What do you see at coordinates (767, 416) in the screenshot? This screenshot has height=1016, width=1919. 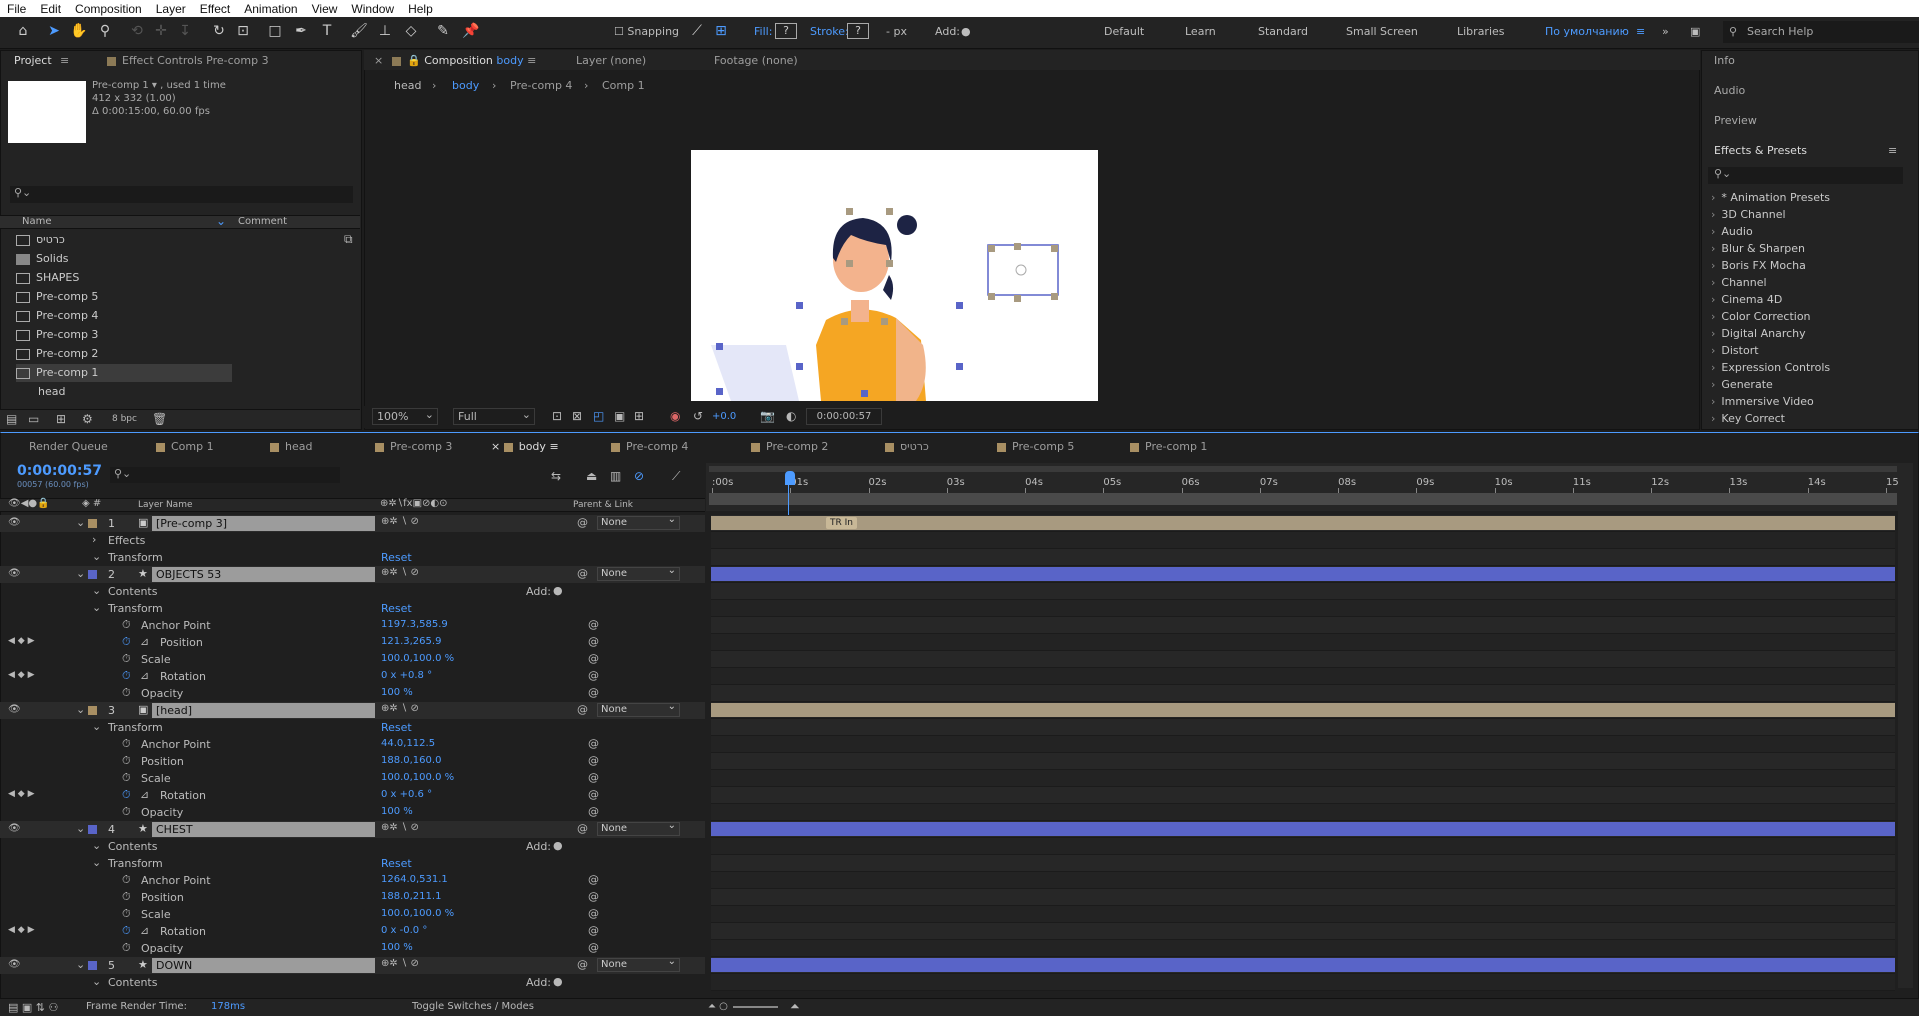 I see `snapshot-icon: 📷` at bounding box center [767, 416].